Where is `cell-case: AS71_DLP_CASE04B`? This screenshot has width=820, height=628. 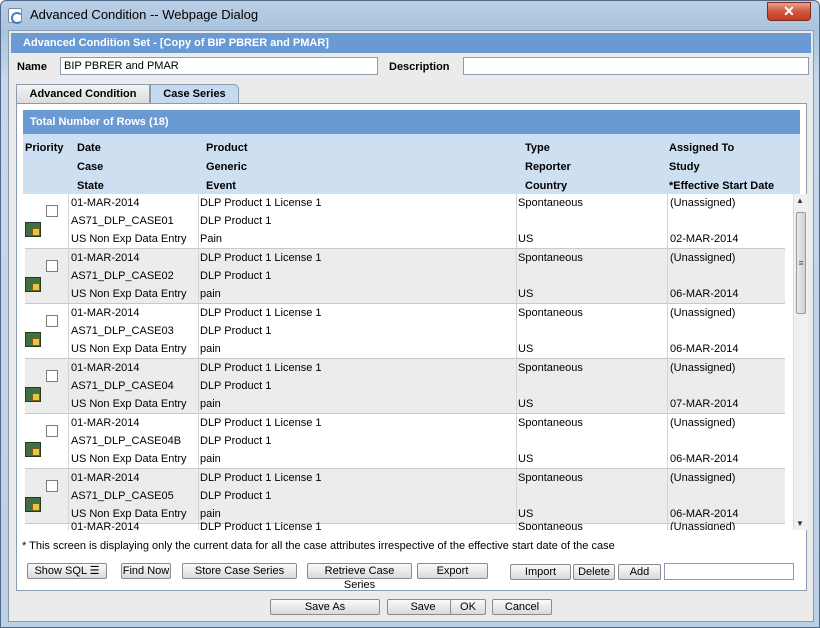 cell-case: AS71_DLP_CASE04B is located at coordinates (126, 441).